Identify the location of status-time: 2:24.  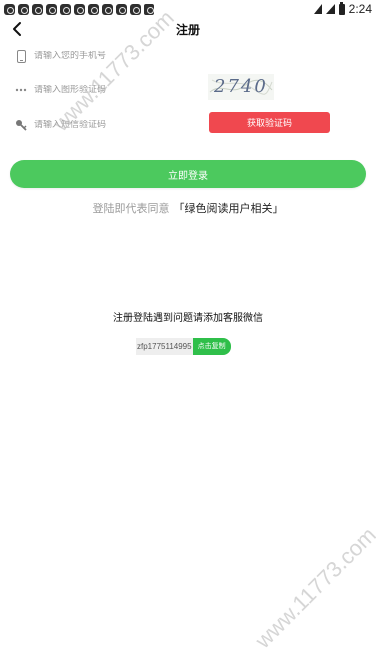
(360, 9).